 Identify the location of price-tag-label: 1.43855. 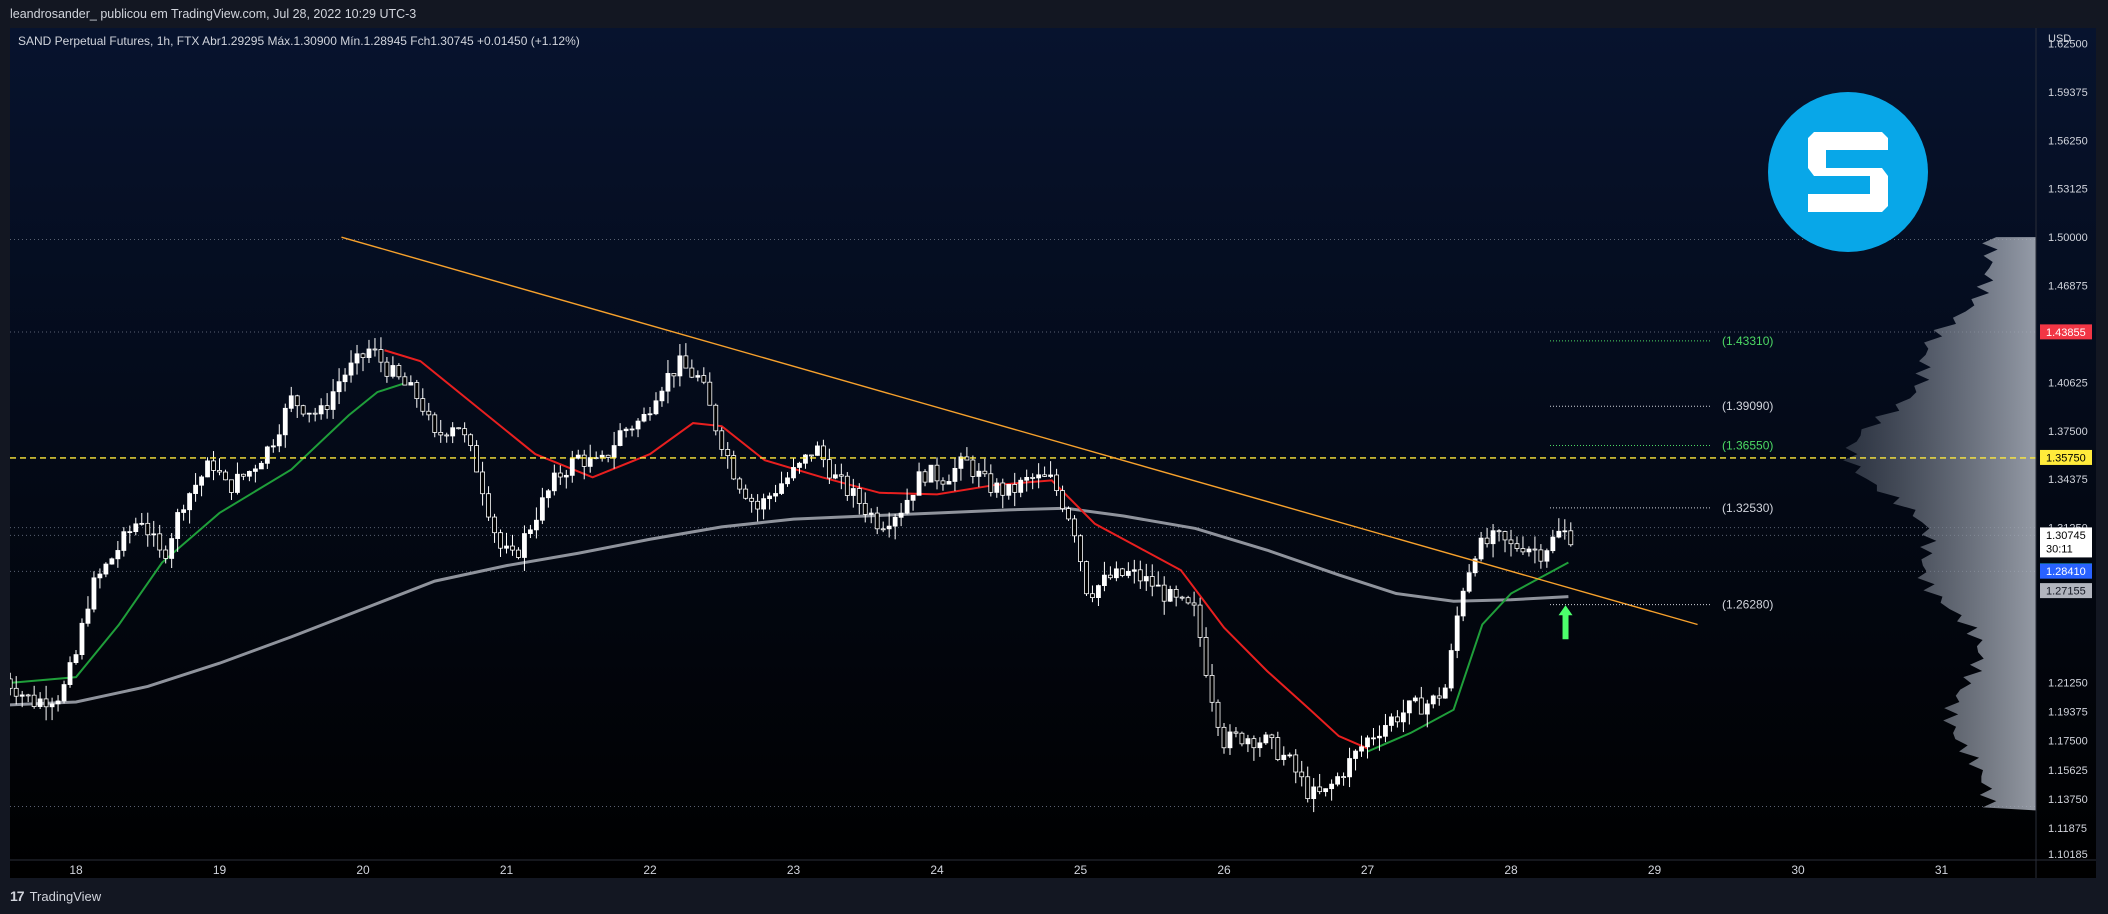
(2066, 333).